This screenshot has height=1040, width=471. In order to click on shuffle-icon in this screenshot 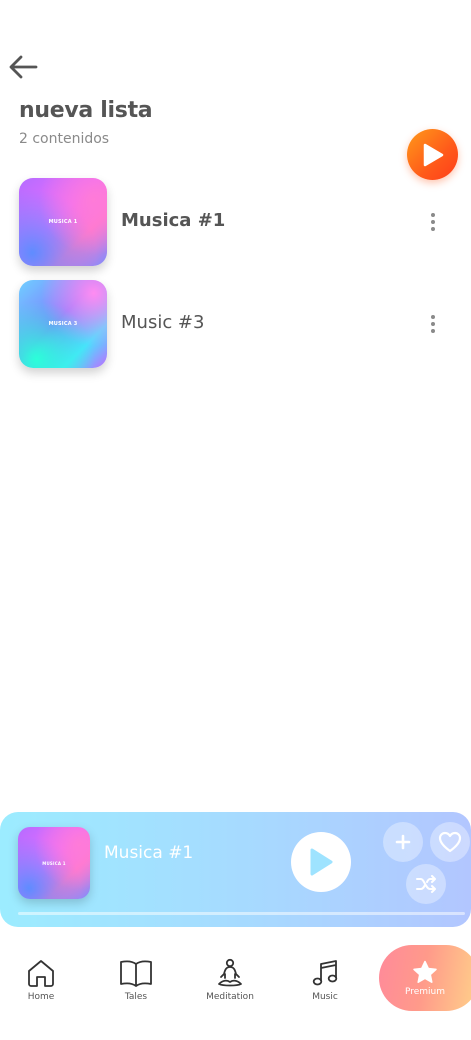, I will do `click(426, 884)`.